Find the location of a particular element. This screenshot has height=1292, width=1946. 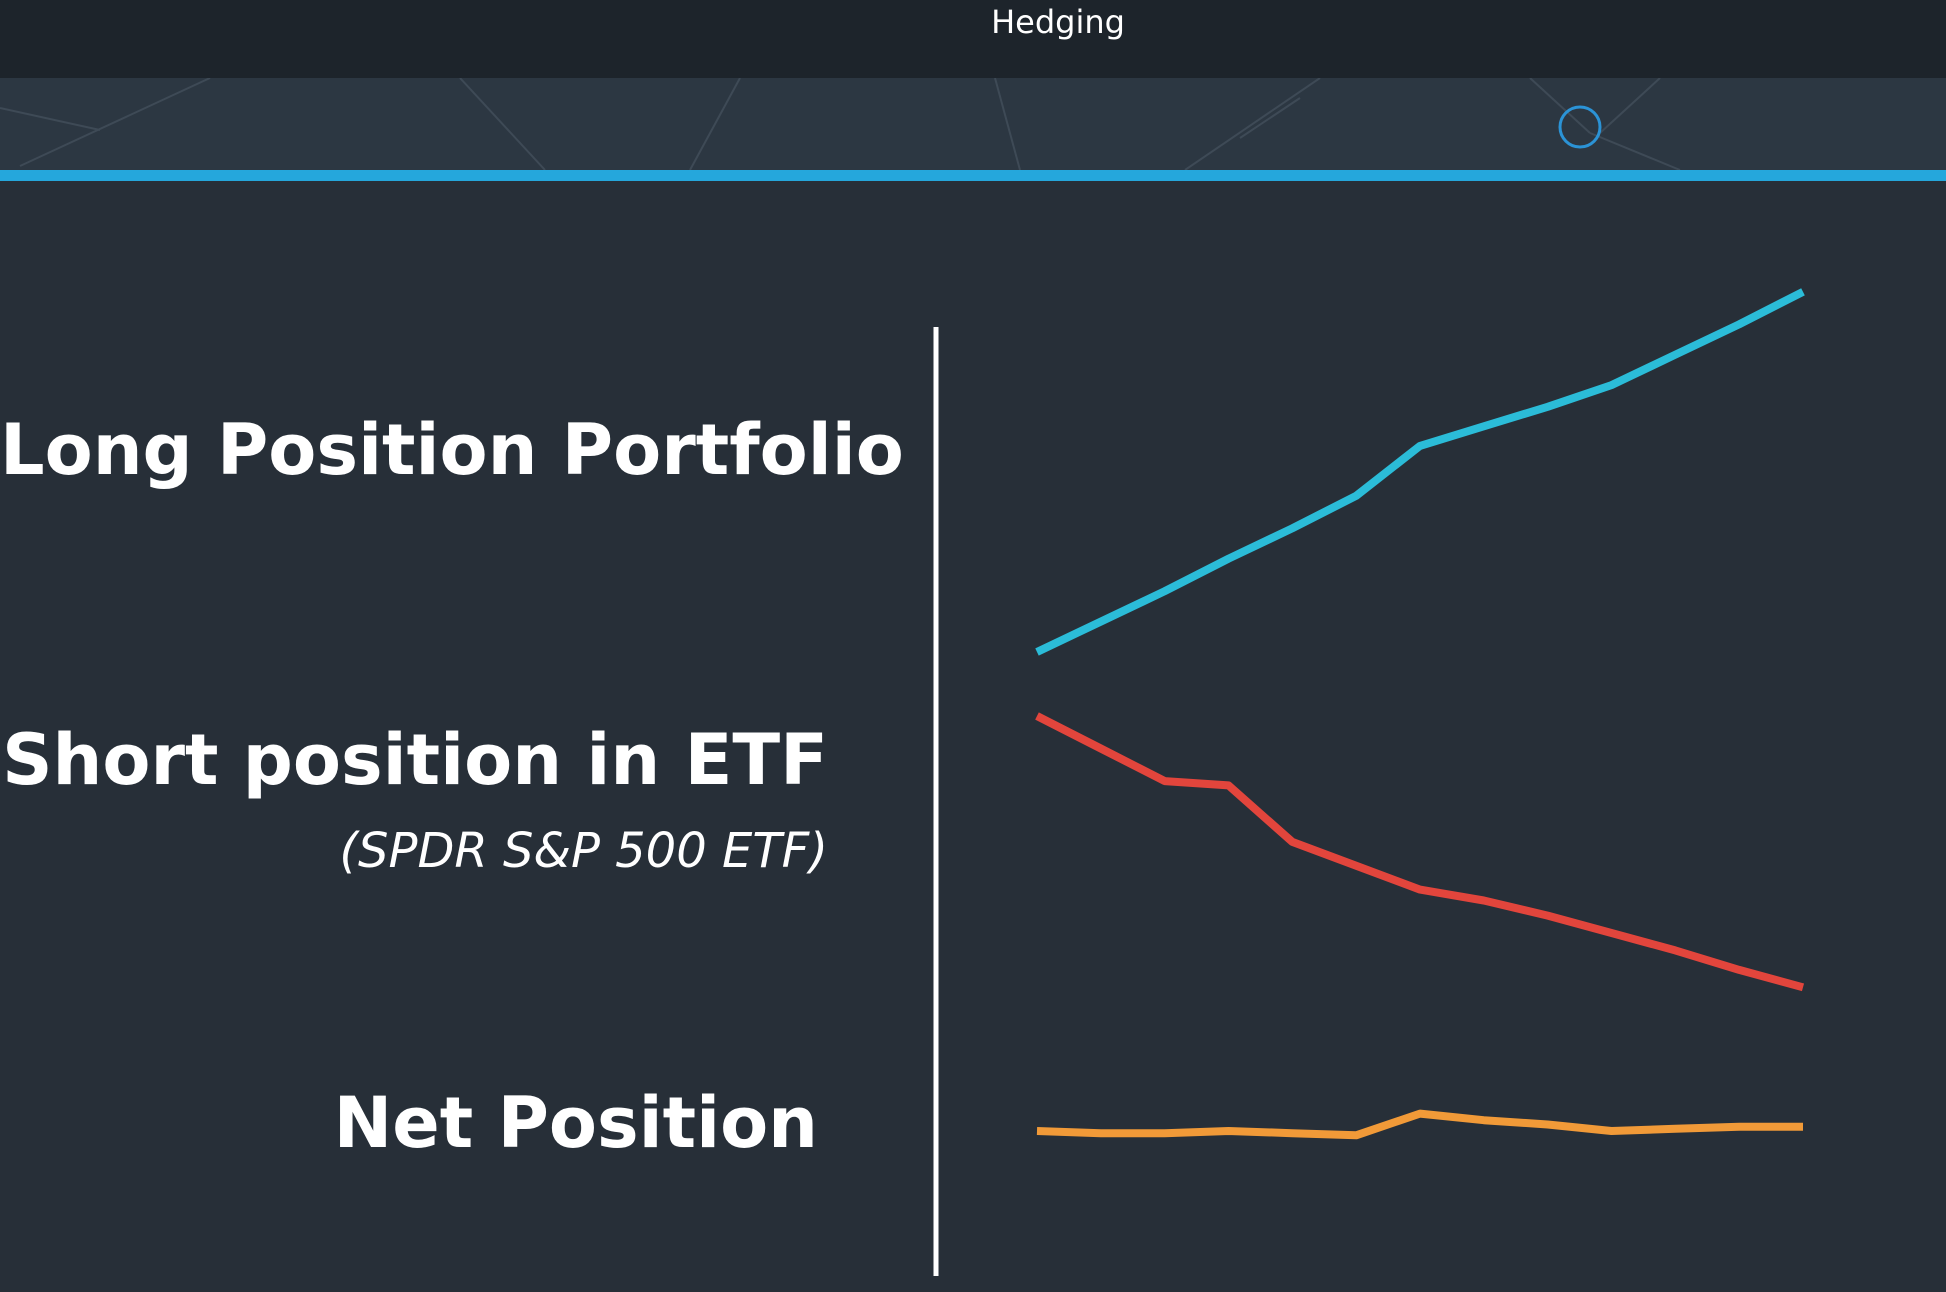

series-line-long-position is located at coordinates (1420, 472).